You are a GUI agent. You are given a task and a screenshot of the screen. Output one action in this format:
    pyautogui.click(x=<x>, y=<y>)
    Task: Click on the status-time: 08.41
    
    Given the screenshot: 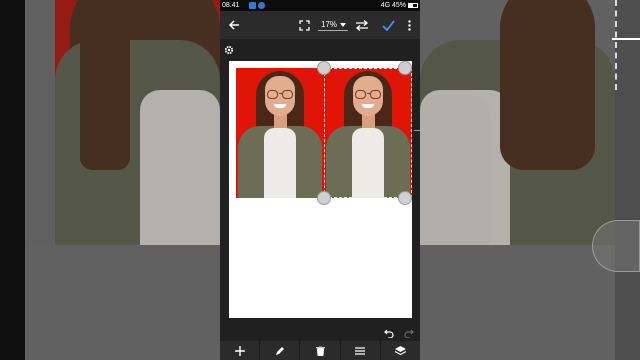 What is the action you would take?
    pyautogui.click(x=231, y=5)
    